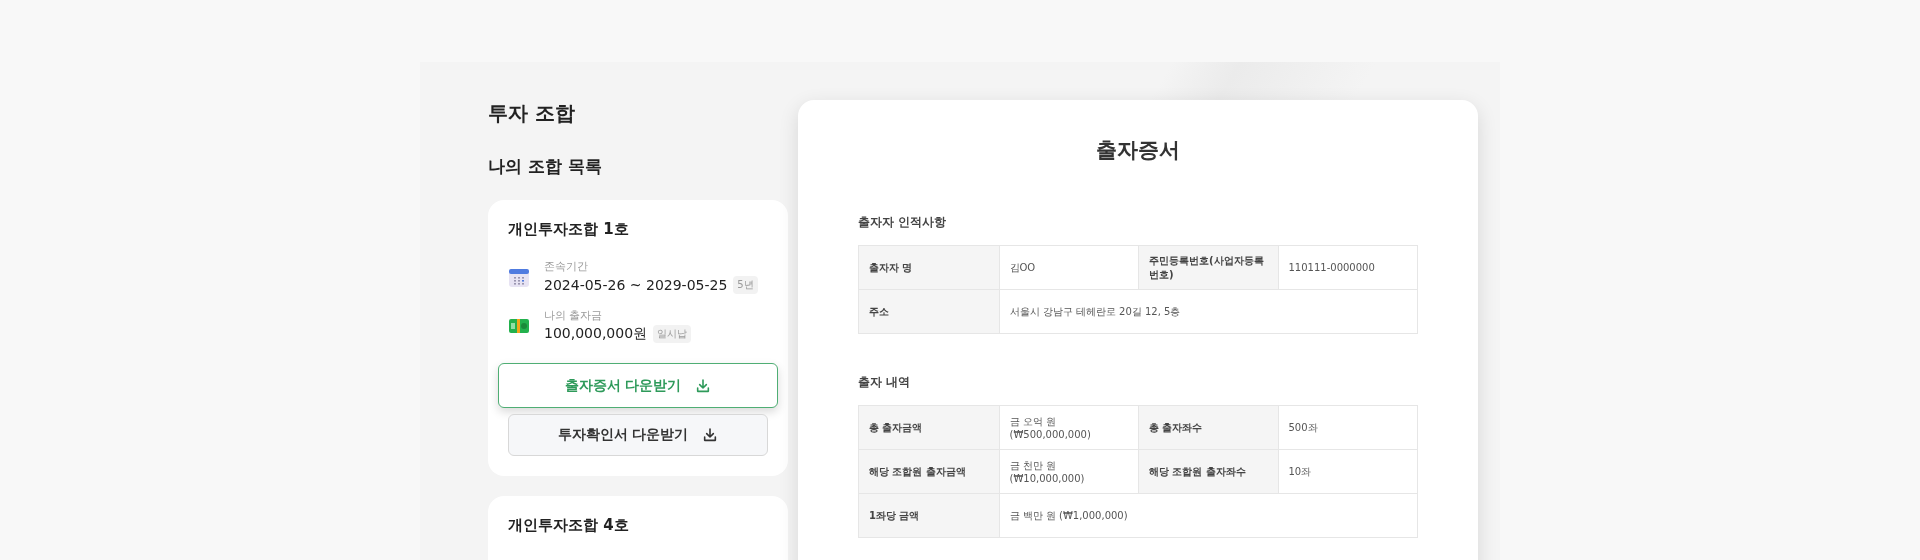 This screenshot has height=560, width=1920. I want to click on section-heading: 출자자 인적사항, so click(903, 222).